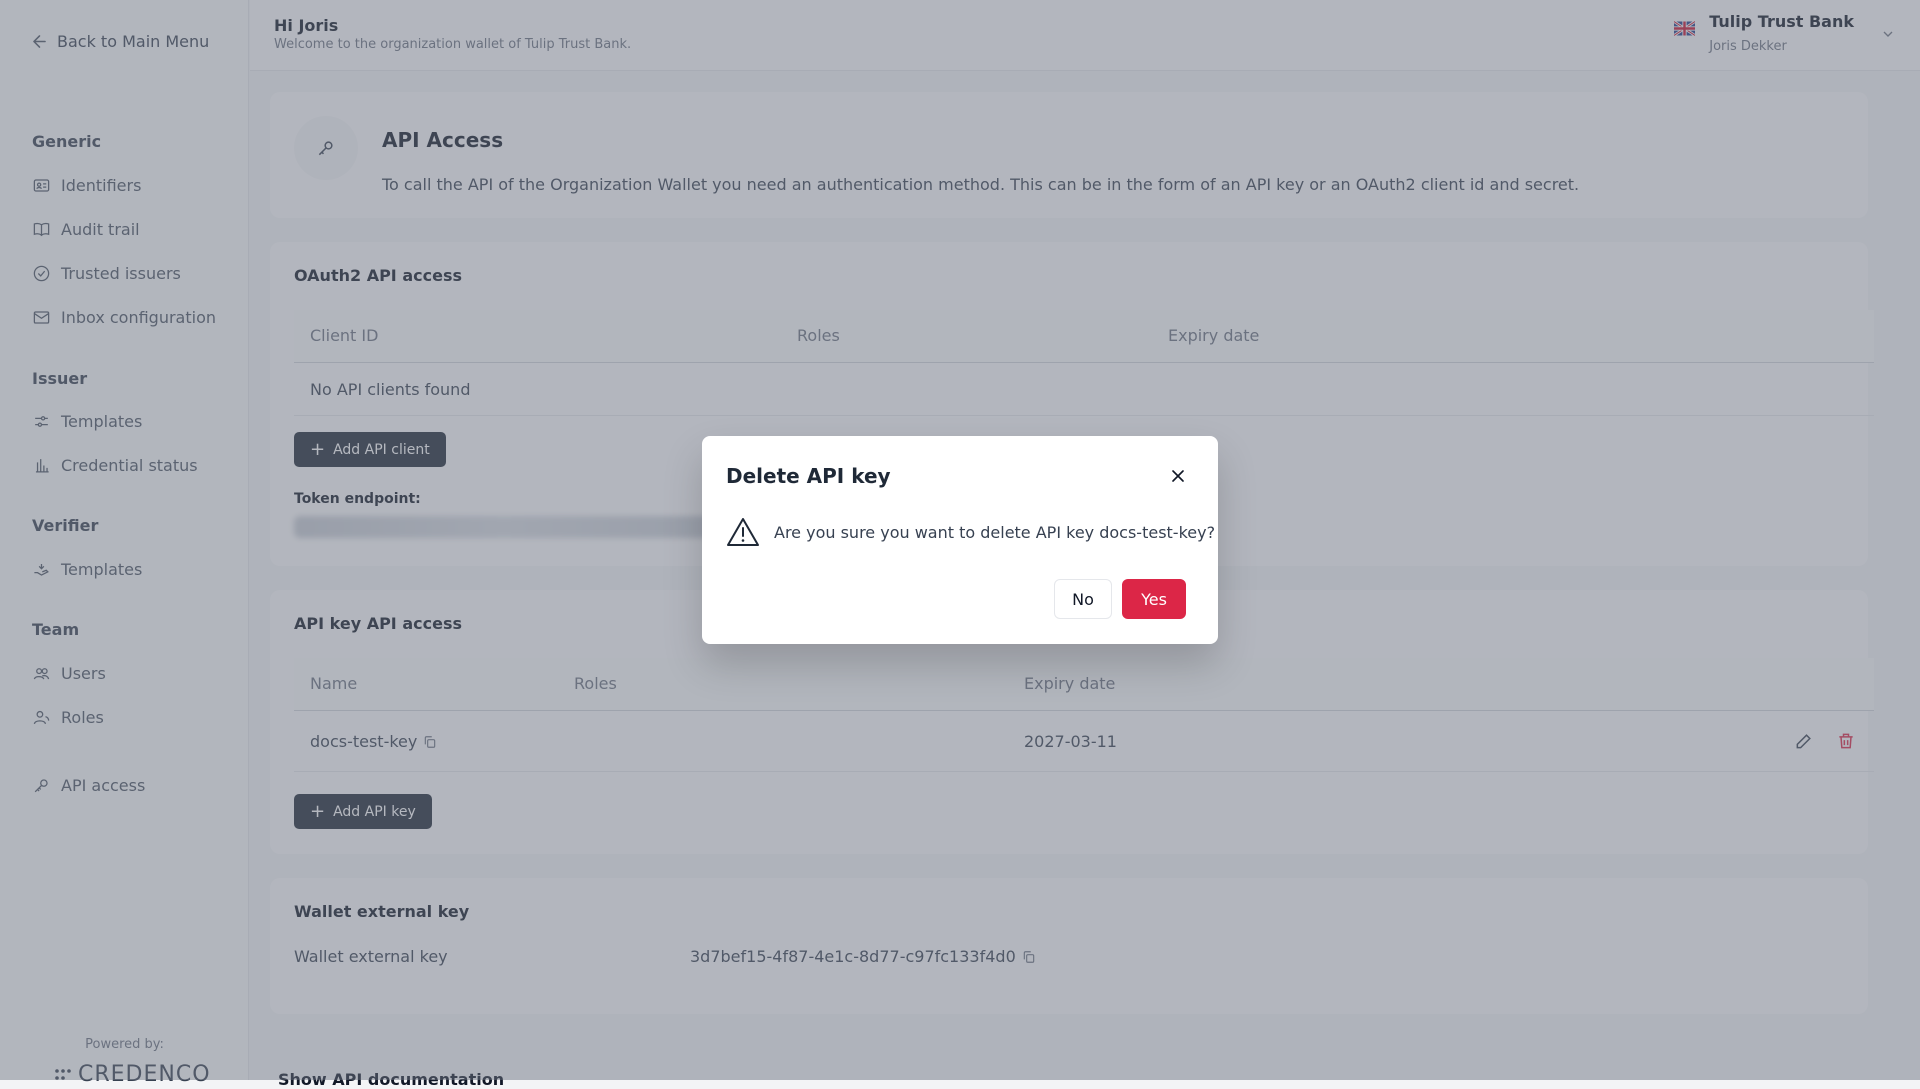 The height and width of the screenshot is (1089, 1920). Describe the element at coordinates (743, 532) in the screenshot. I see `warning-triangle-icon` at that location.